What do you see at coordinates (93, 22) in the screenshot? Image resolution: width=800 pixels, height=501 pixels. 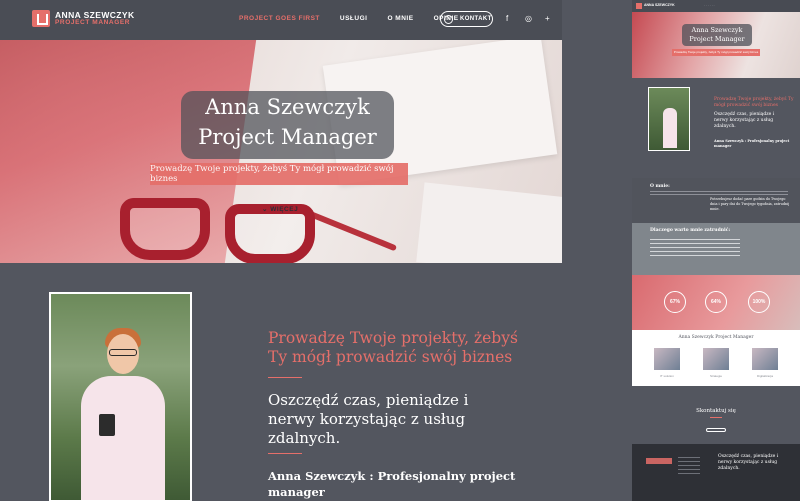 I see `logo-subtitle: PROJECT MANAGER` at bounding box center [93, 22].